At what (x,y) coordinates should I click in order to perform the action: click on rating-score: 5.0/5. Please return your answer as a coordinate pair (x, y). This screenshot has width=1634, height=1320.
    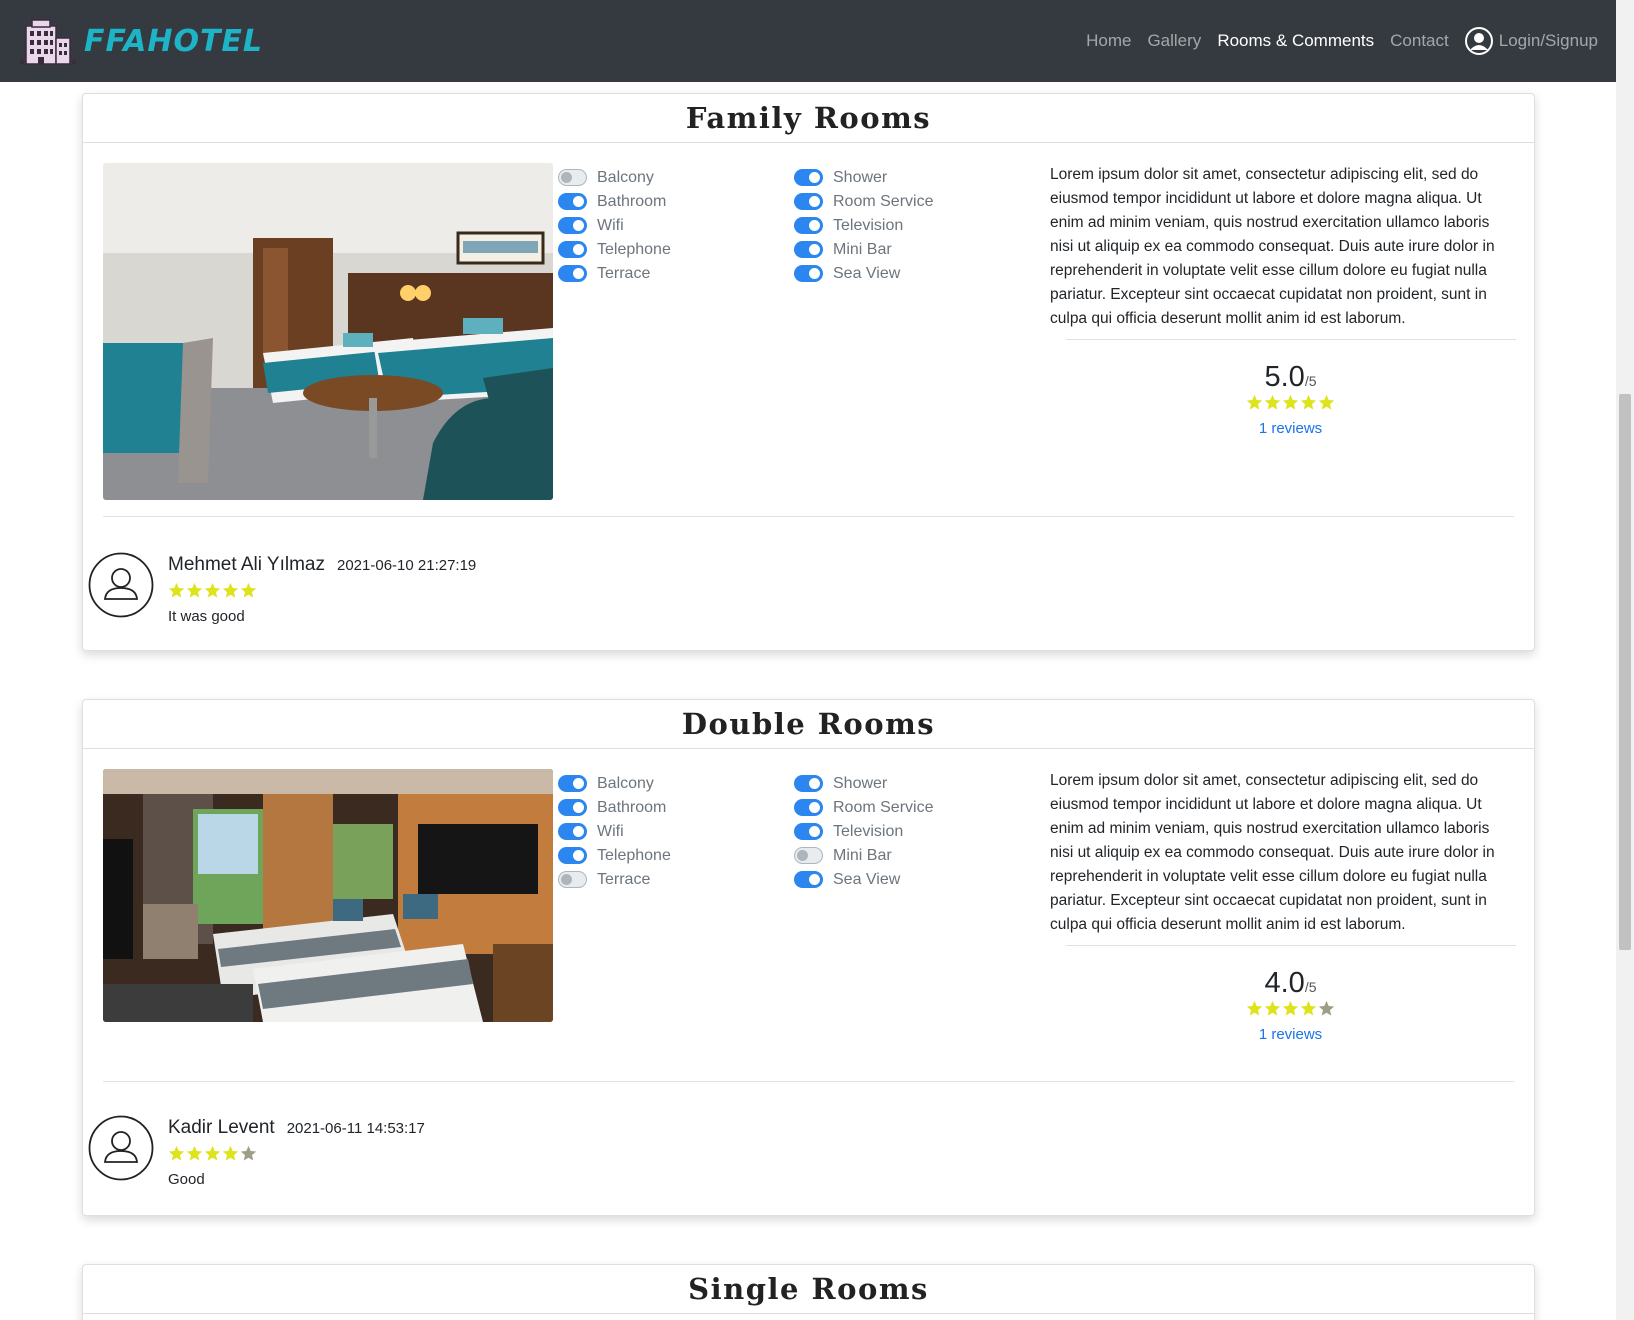
    Looking at the image, I should click on (1290, 377).